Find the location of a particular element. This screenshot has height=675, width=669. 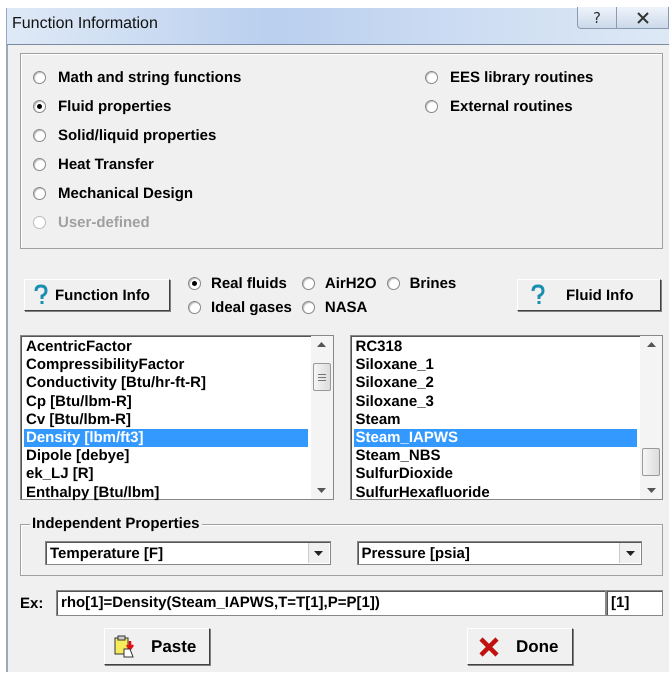

radio-option: Real fluids is located at coordinates (240, 283).